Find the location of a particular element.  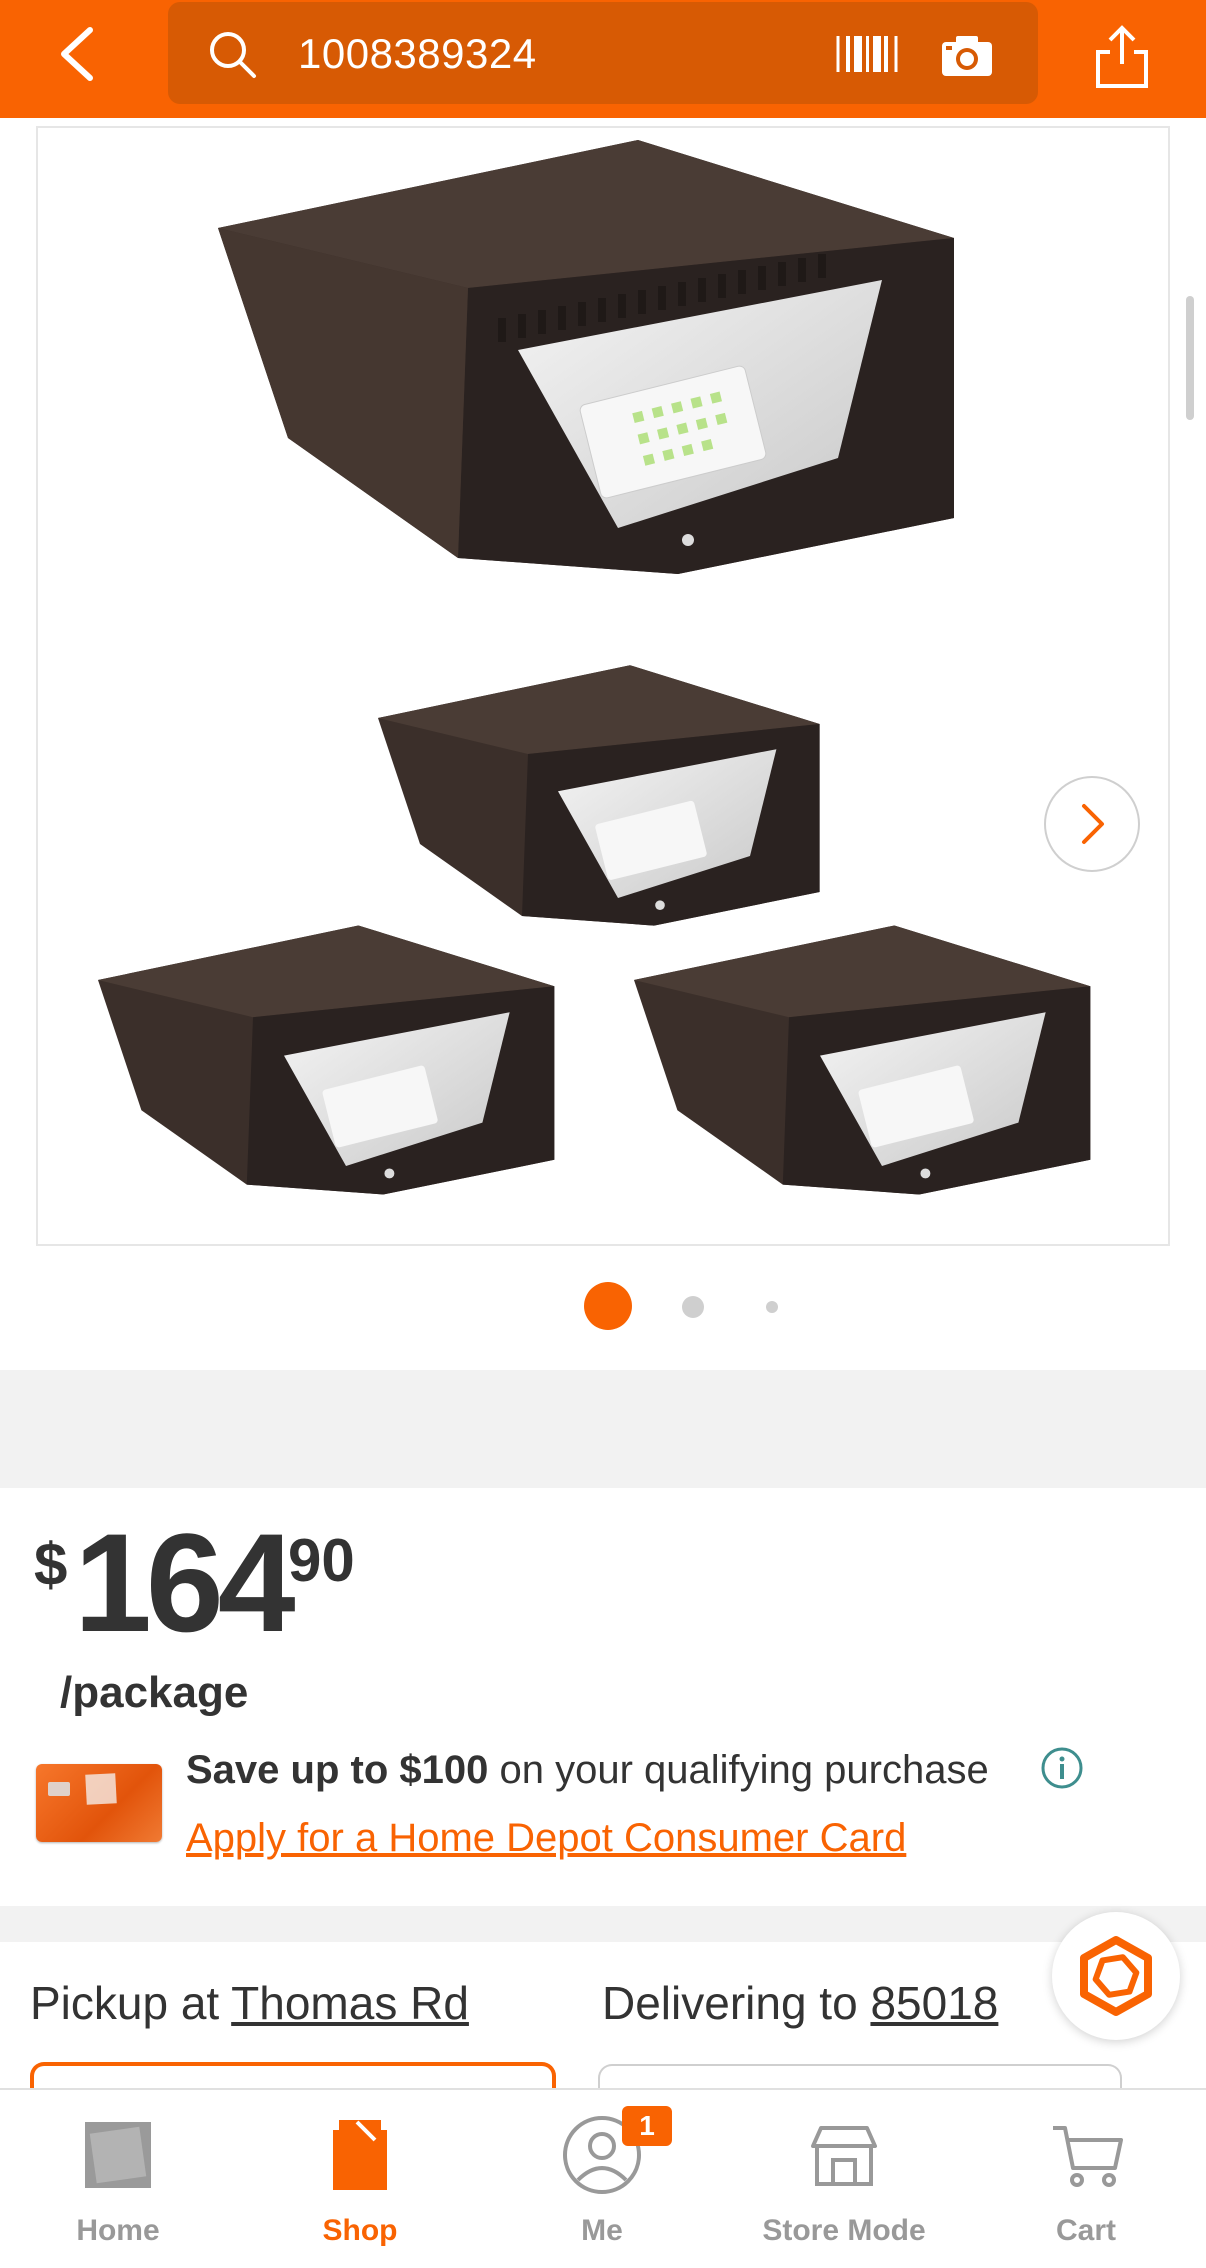

store-icon is located at coordinates (844, 2156).